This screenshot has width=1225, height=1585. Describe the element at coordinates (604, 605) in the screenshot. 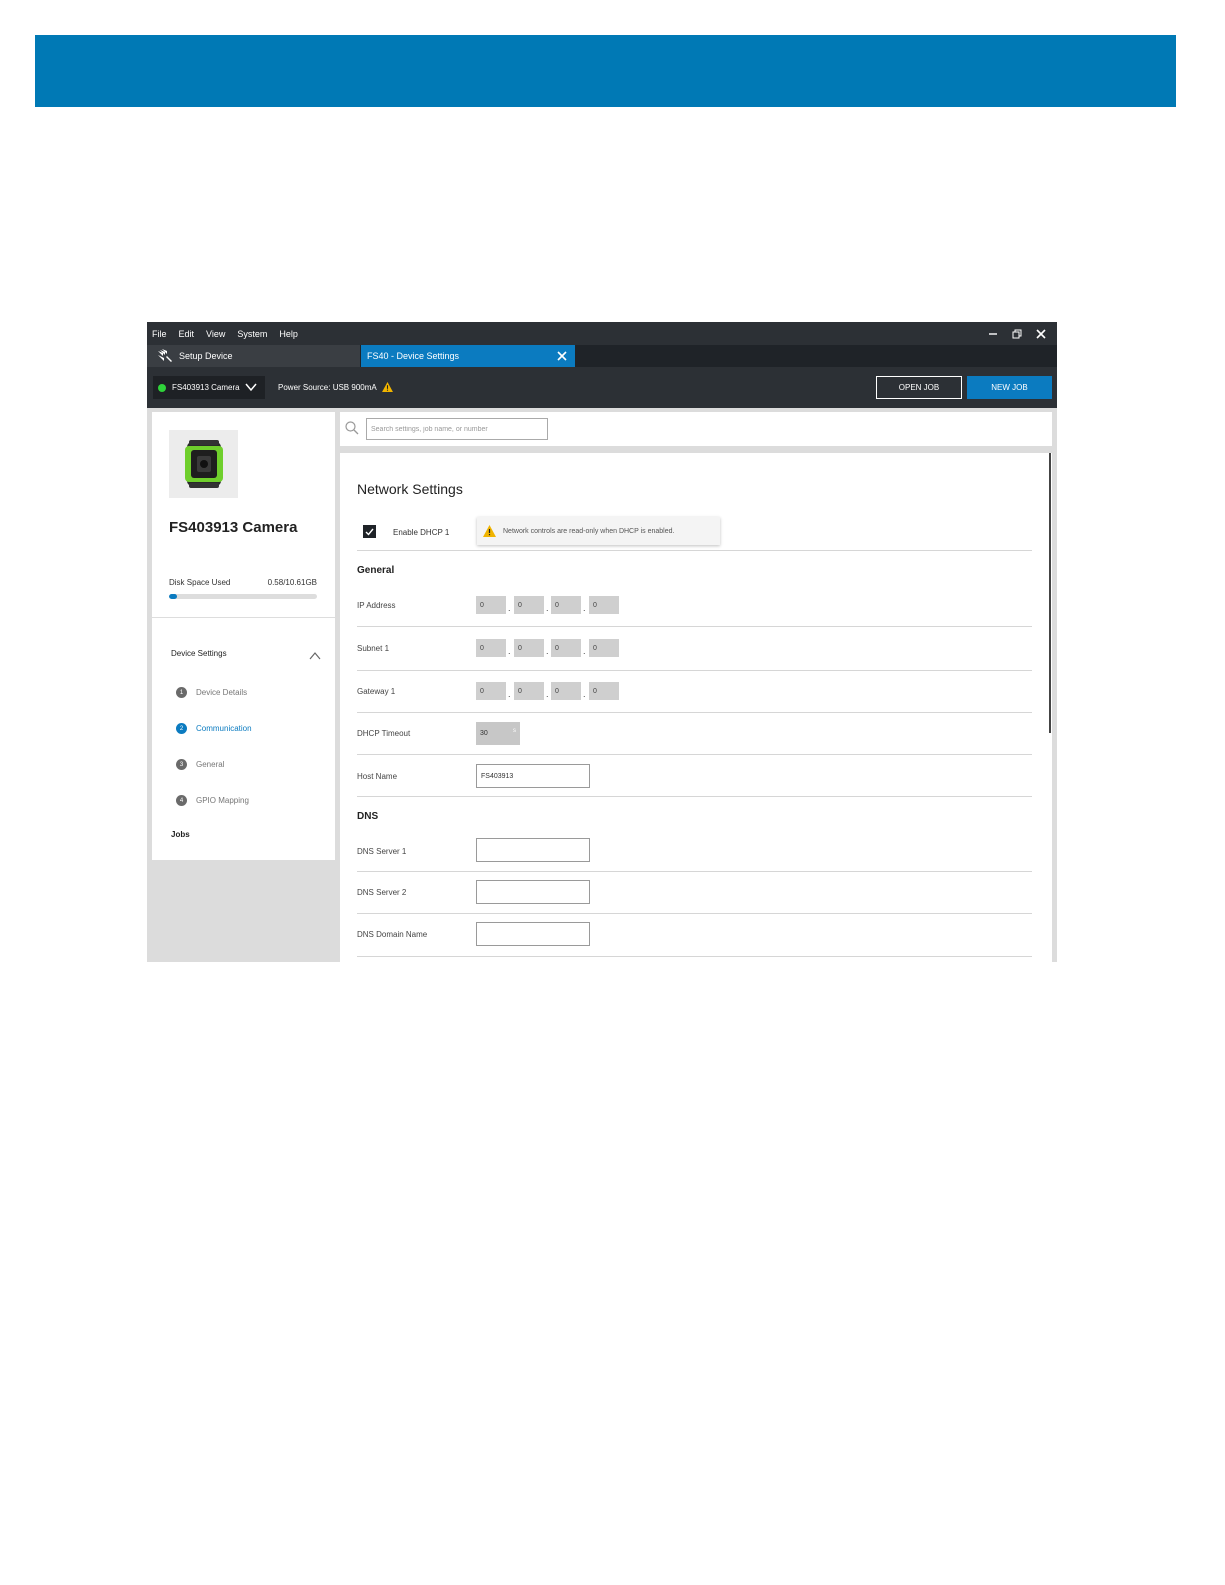

I see `ip-octet-4: 0` at that location.